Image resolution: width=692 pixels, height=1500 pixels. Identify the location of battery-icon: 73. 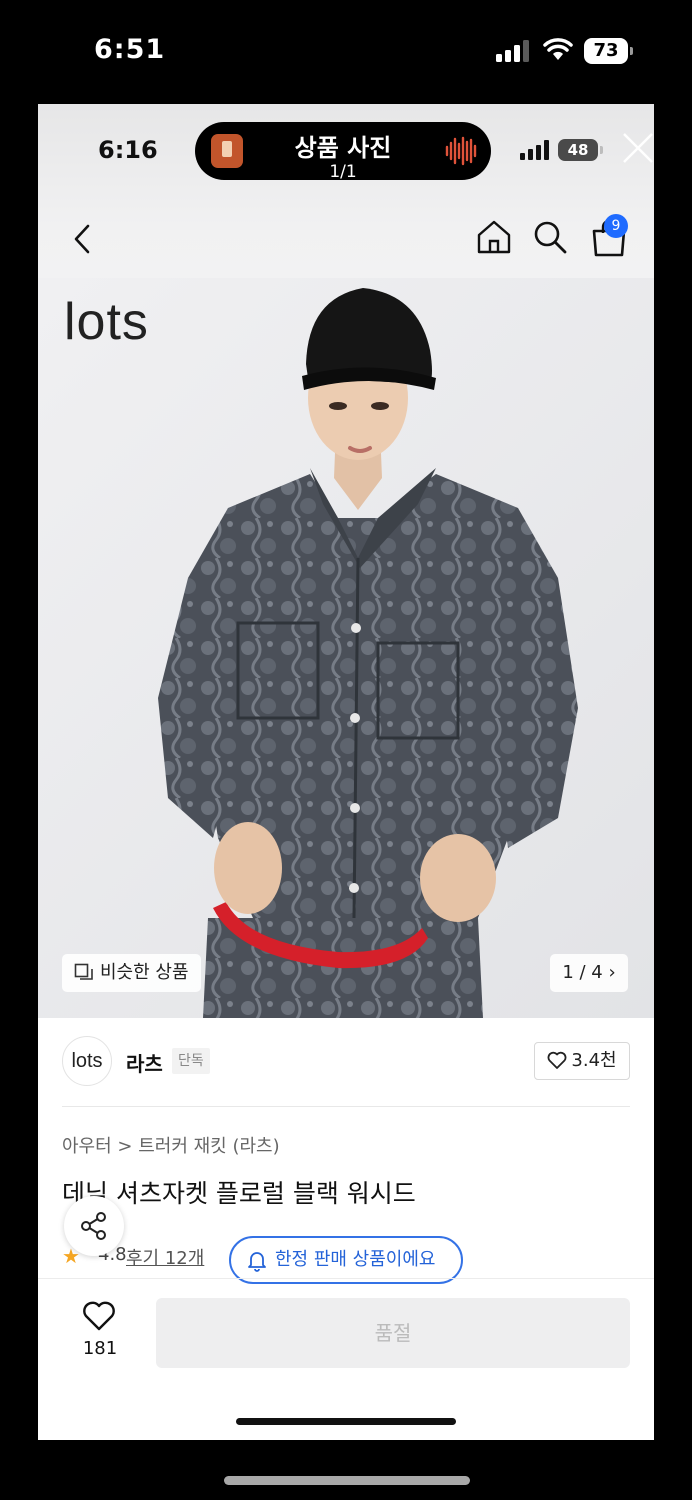
(609, 51).